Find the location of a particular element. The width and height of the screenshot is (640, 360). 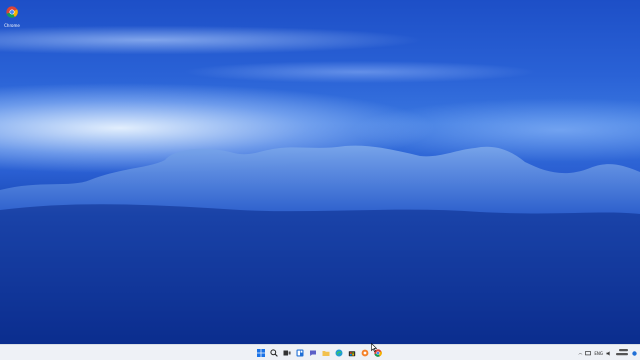

clock-text-blur is located at coordinates (622, 352).